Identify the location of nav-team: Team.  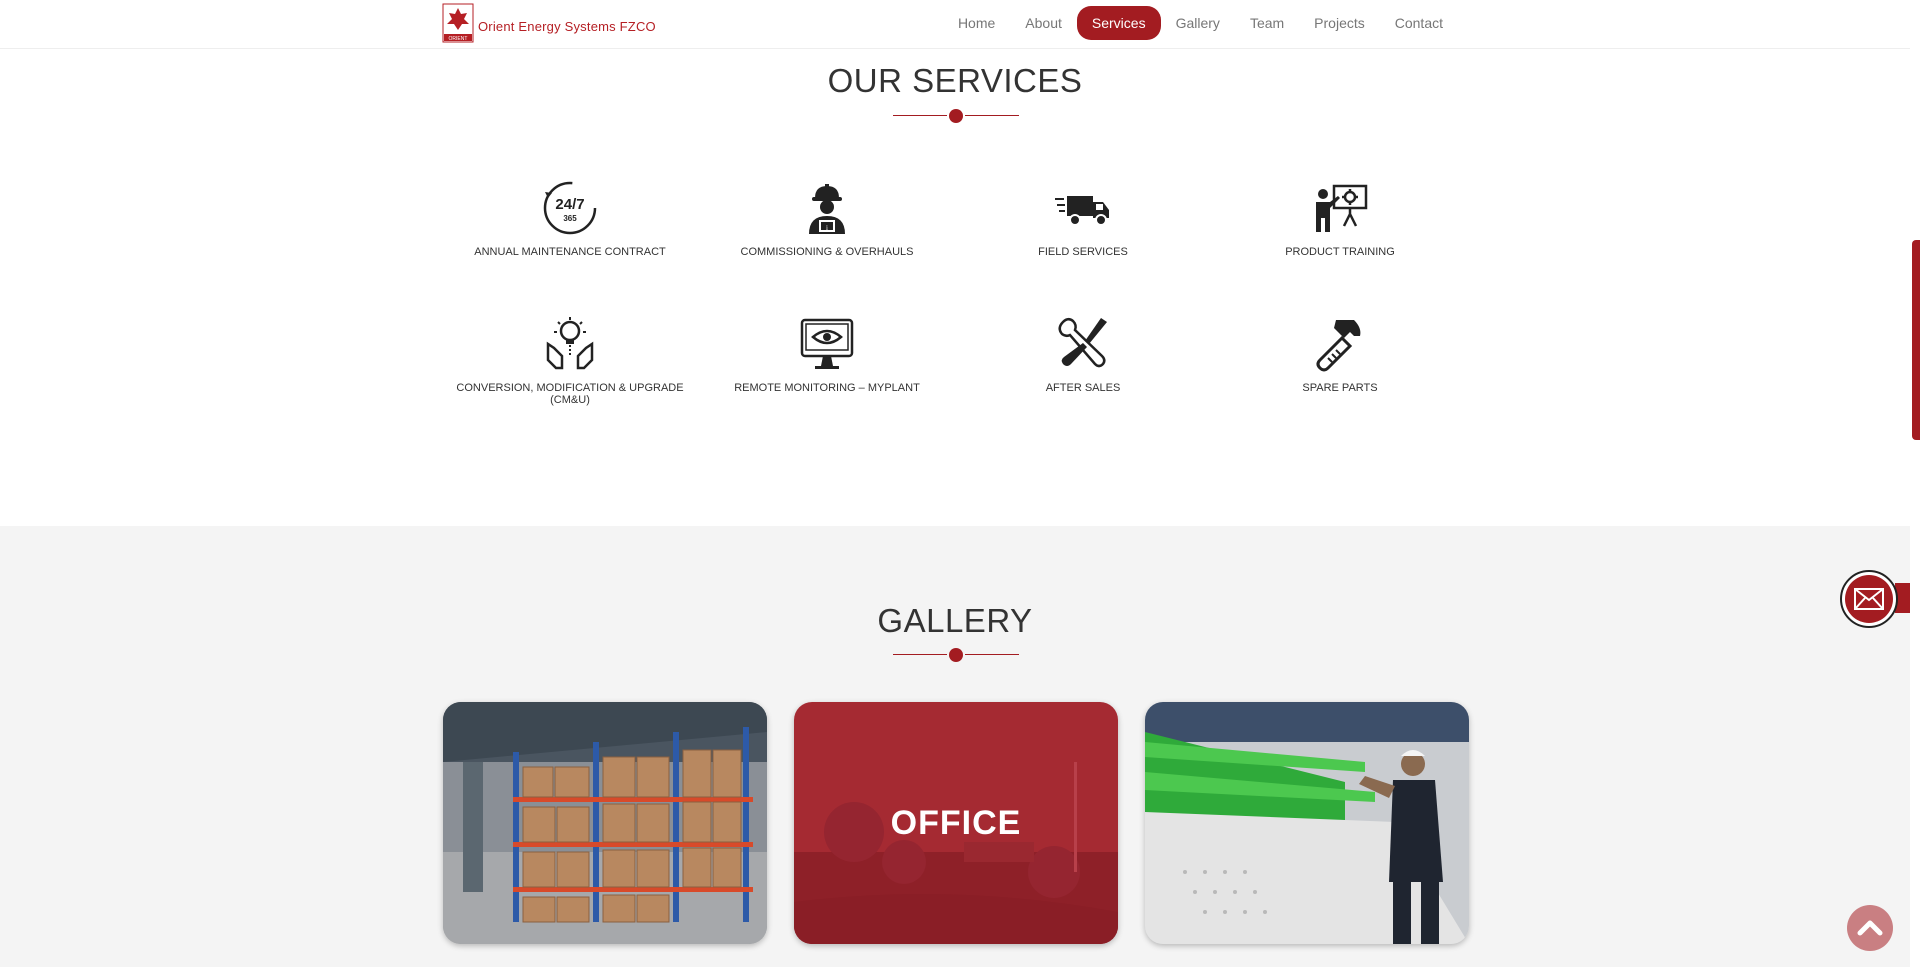
(1267, 23).